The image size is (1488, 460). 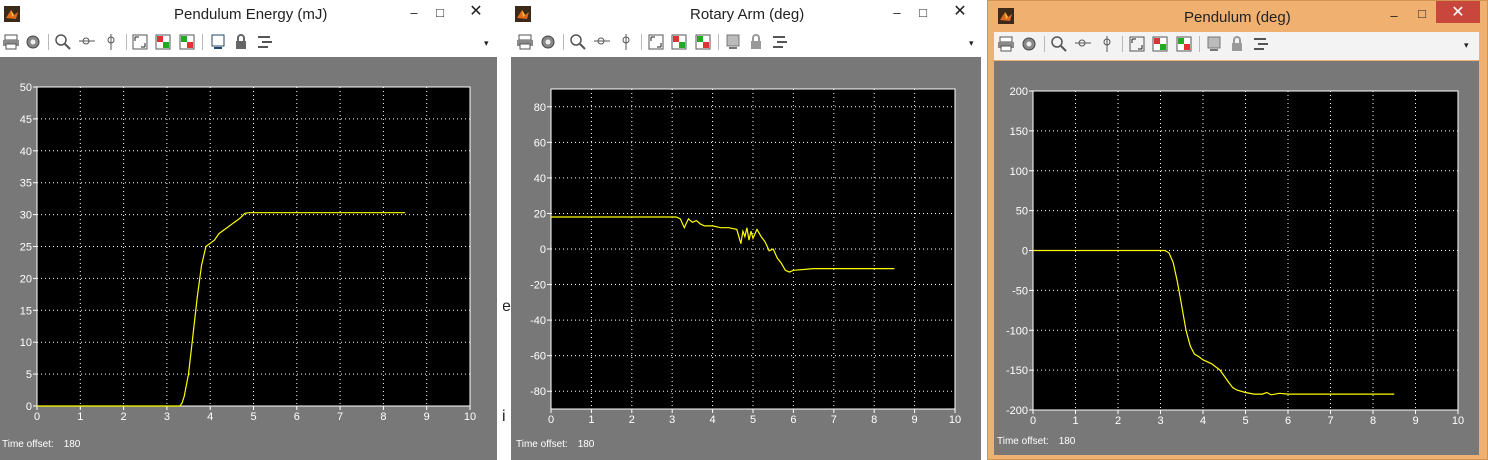 I want to click on x-tick-label: 6, so click(x=1288, y=421).